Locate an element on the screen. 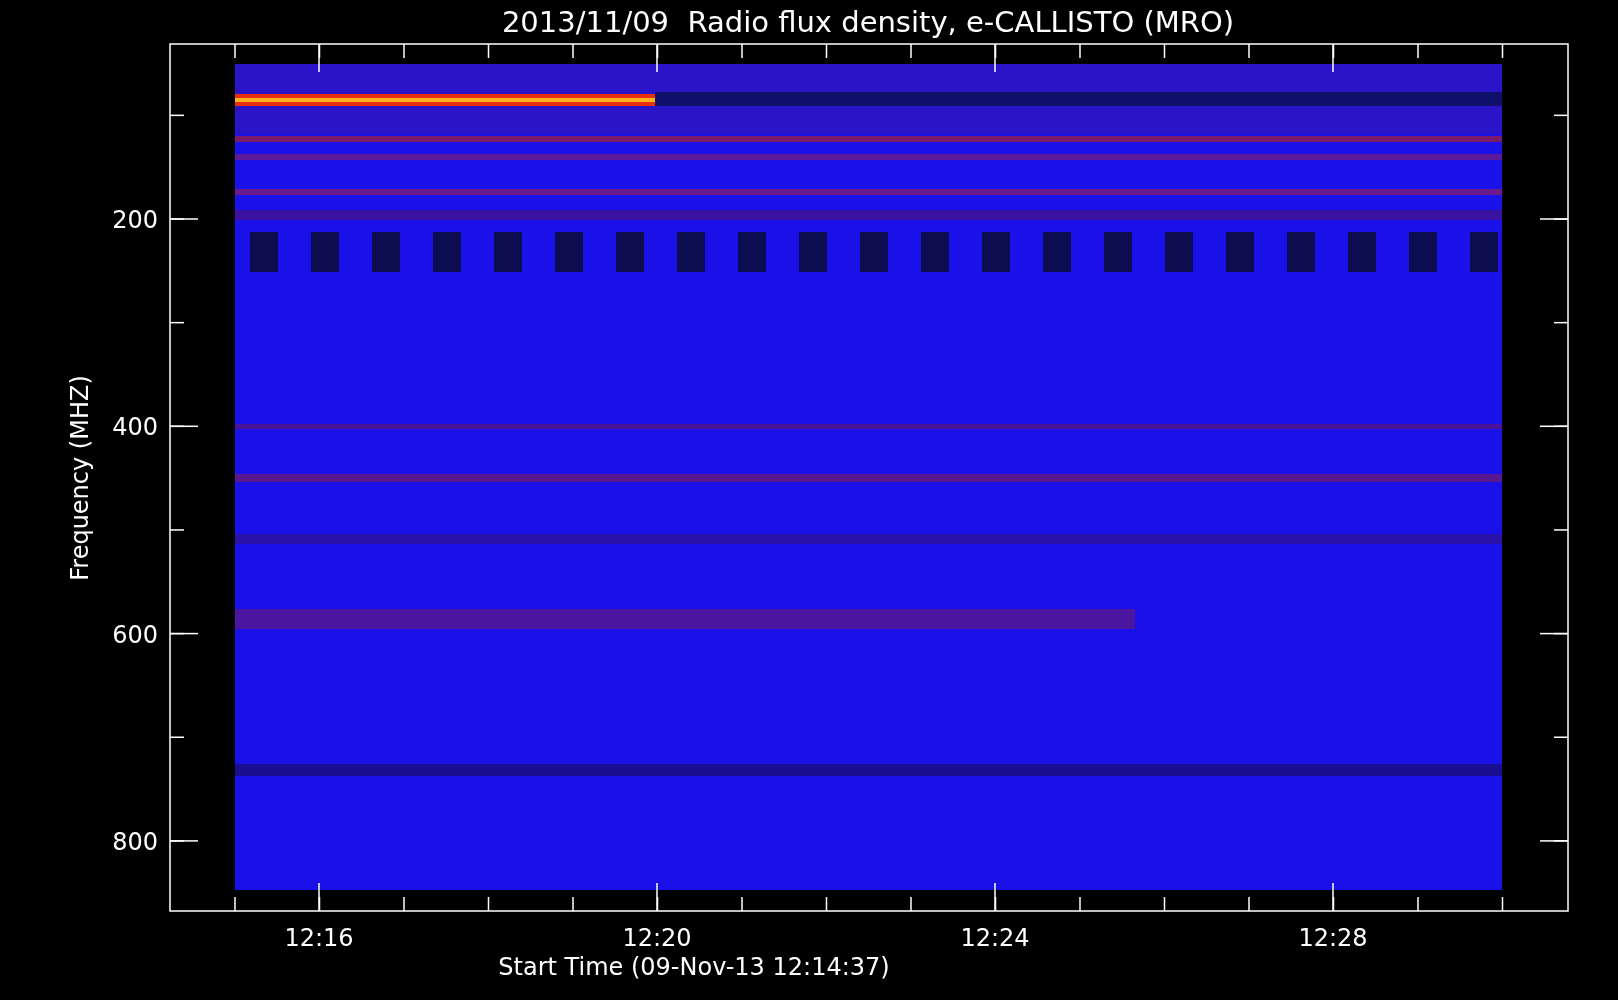 This screenshot has width=1618, height=1000. y-axis-title: Frequency (MHZ) is located at coordinates (80, 478).